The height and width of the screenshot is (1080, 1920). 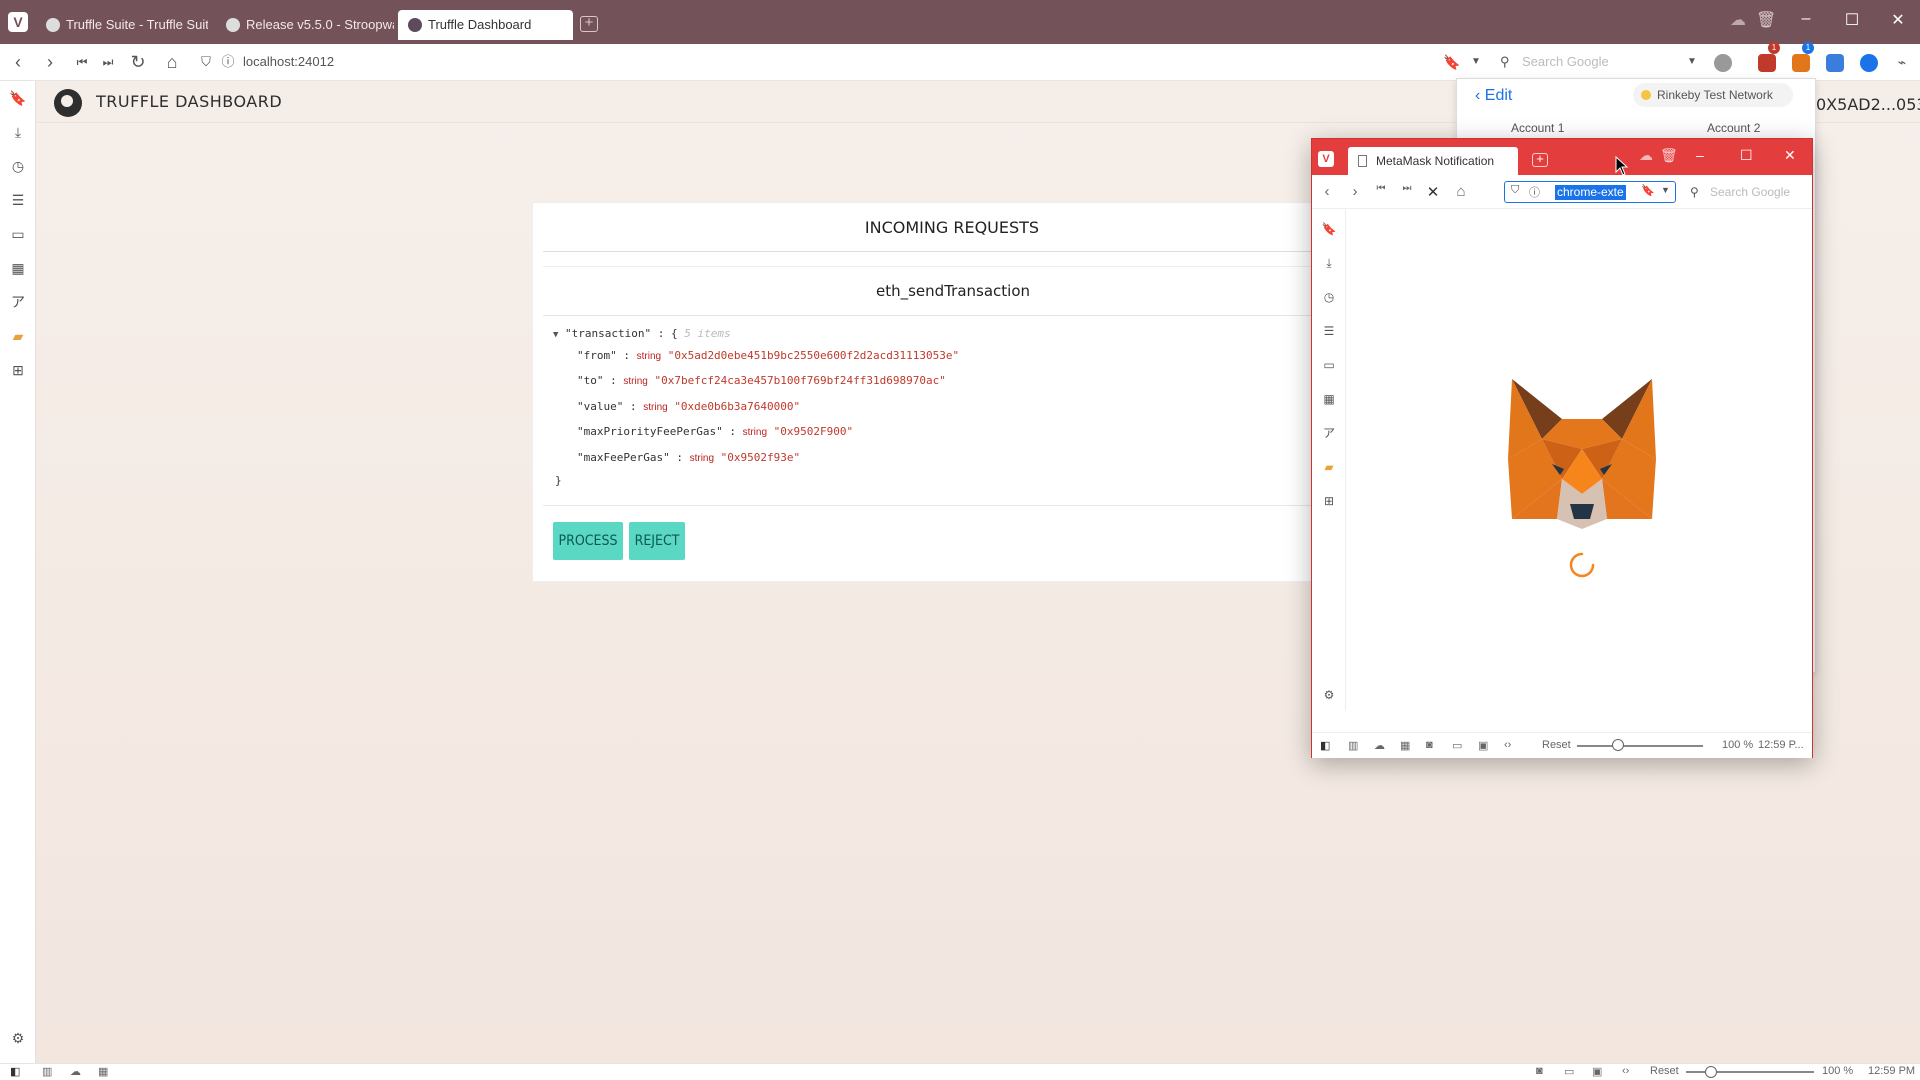 What do you see at coordinates (1598, 62) in the screenshot?
I see `search-input: ⚲ Search Google` at bounding box center [1598, 62].